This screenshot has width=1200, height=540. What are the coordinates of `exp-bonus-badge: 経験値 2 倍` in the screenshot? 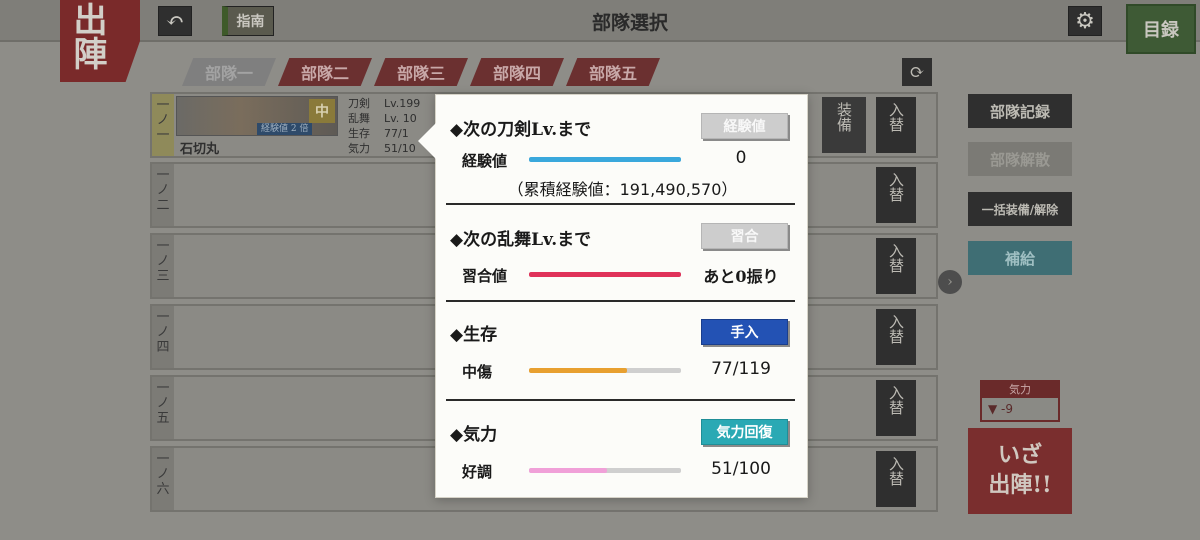 It's located at (285, 129).